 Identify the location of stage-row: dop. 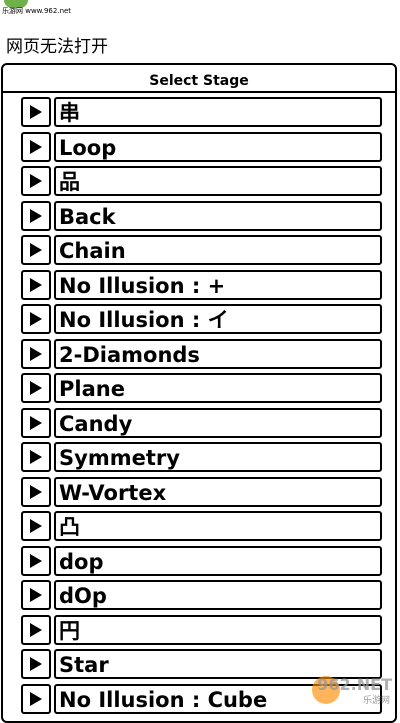
(201, 560).